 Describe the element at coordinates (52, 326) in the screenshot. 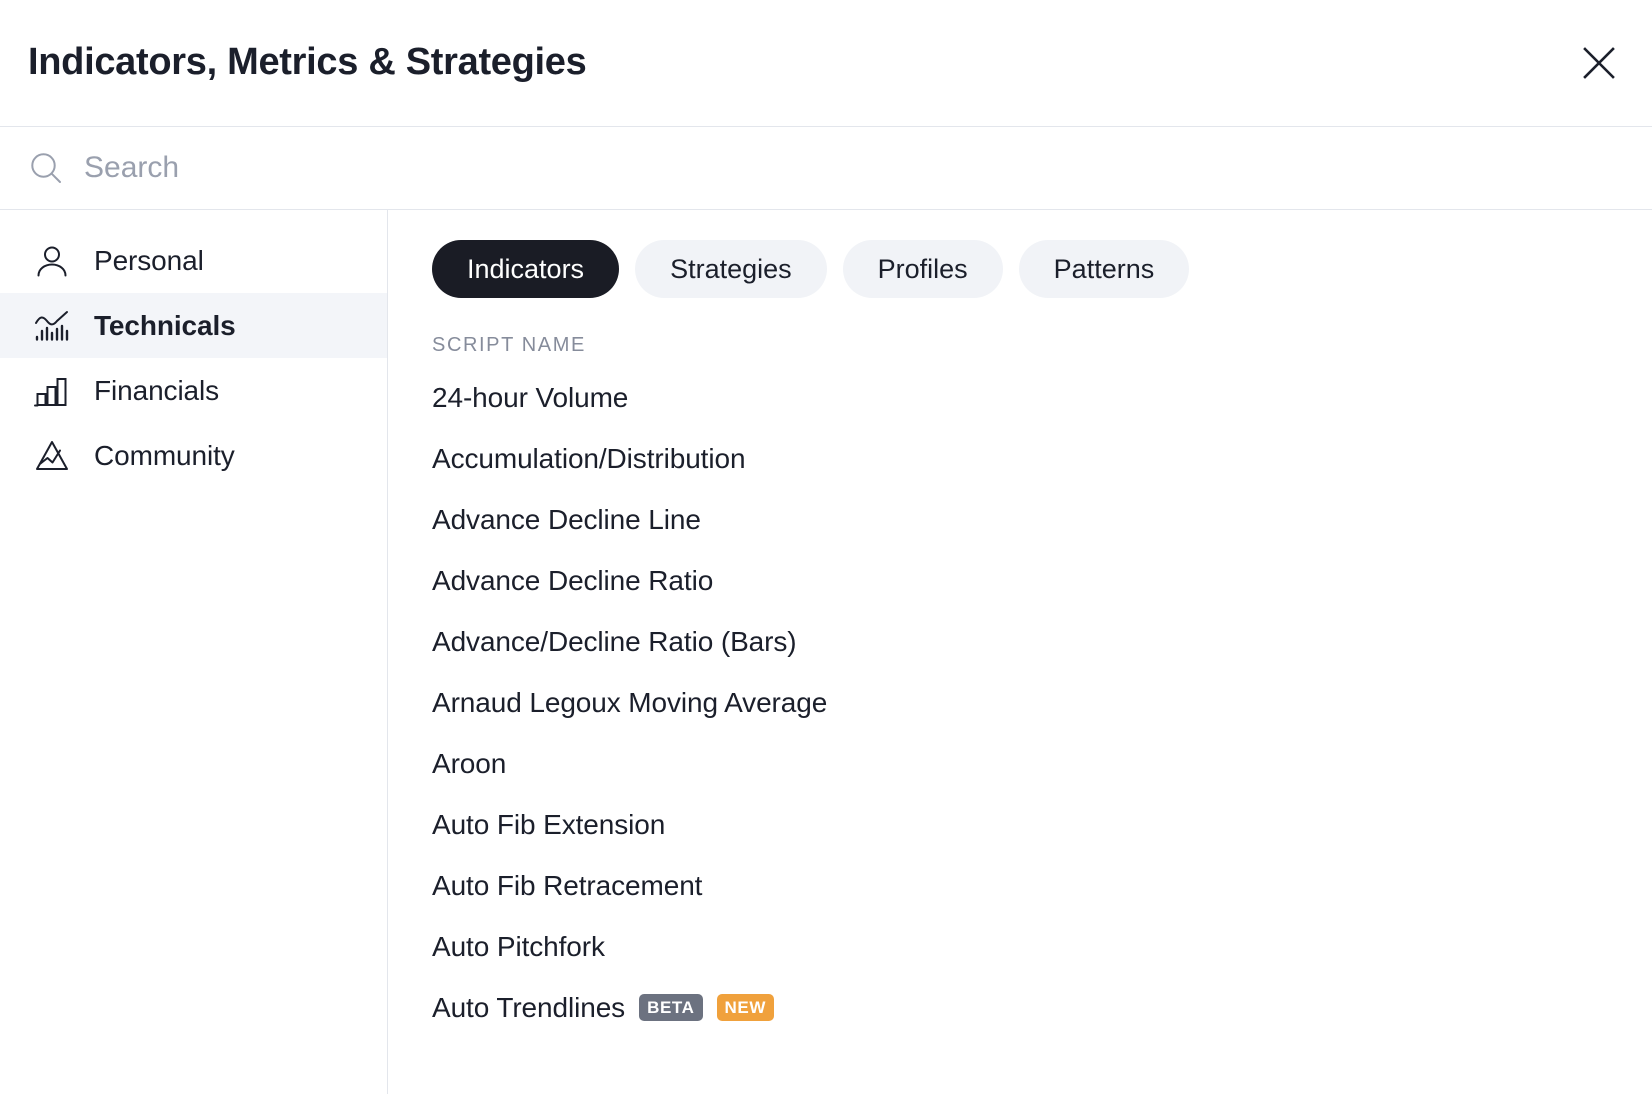

I see `line-bars-icon` at that location.